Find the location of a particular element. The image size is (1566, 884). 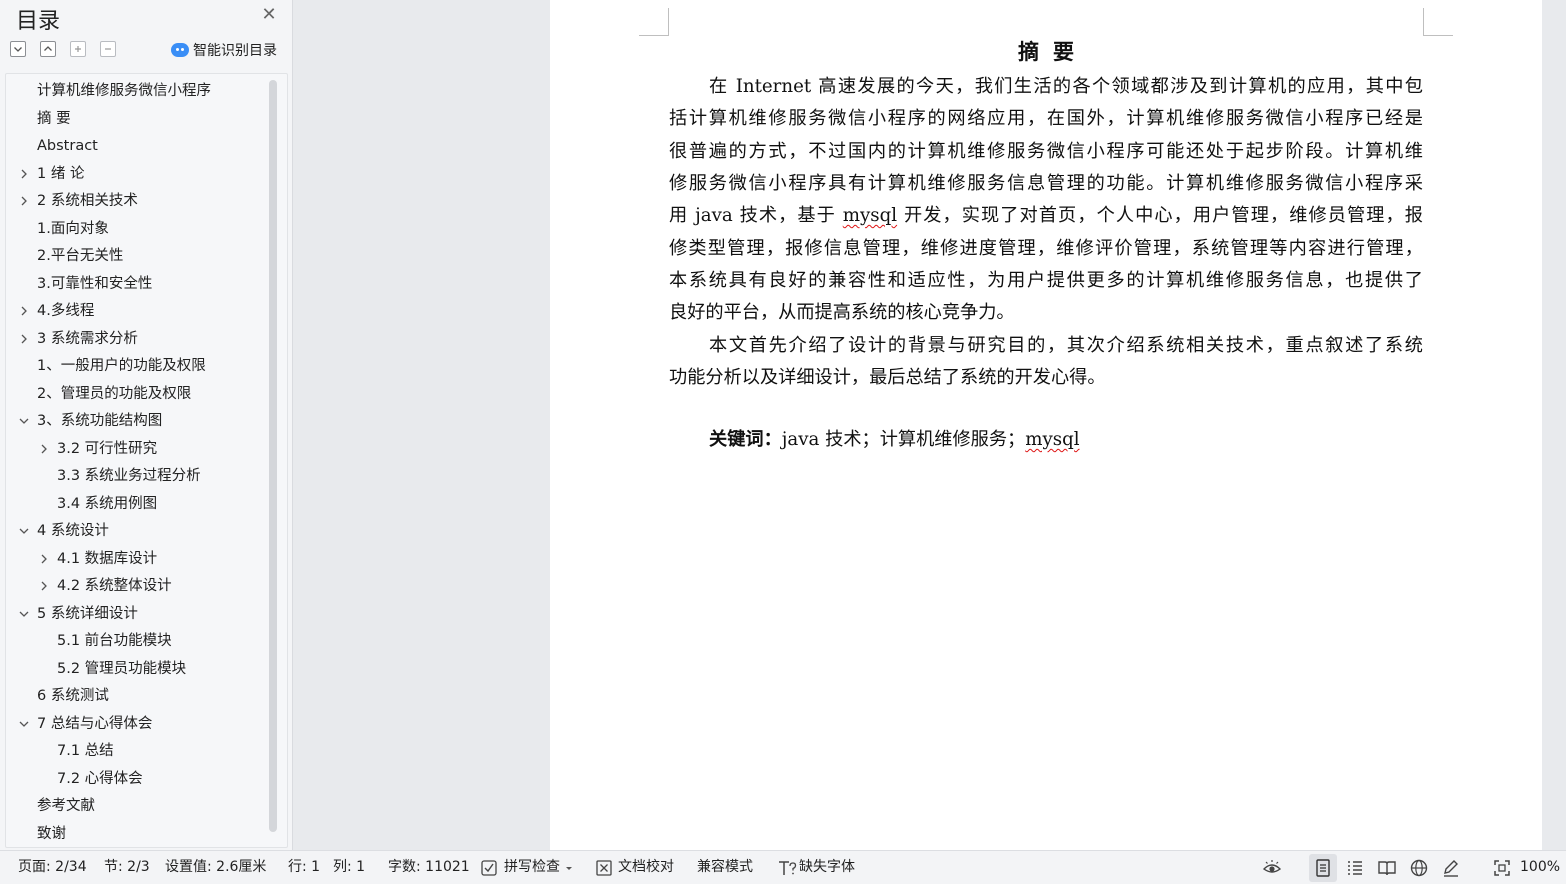

toc-item: 3、系统功能结构图 is located at coordinates (88, 421).